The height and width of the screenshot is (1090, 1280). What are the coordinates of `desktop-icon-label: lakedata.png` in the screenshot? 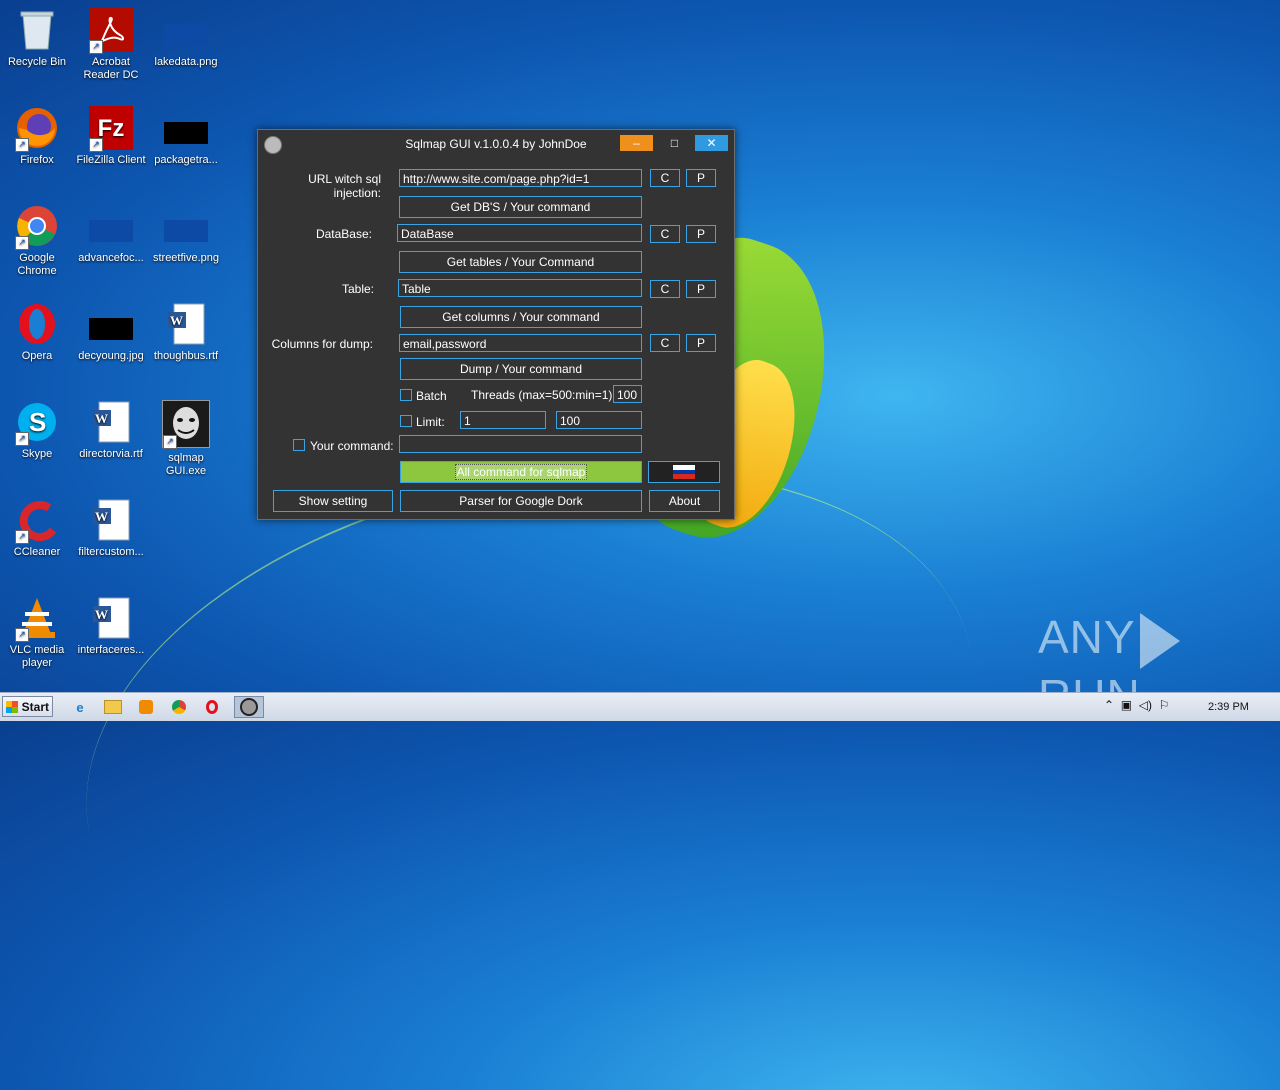 It's located at (186, 62).